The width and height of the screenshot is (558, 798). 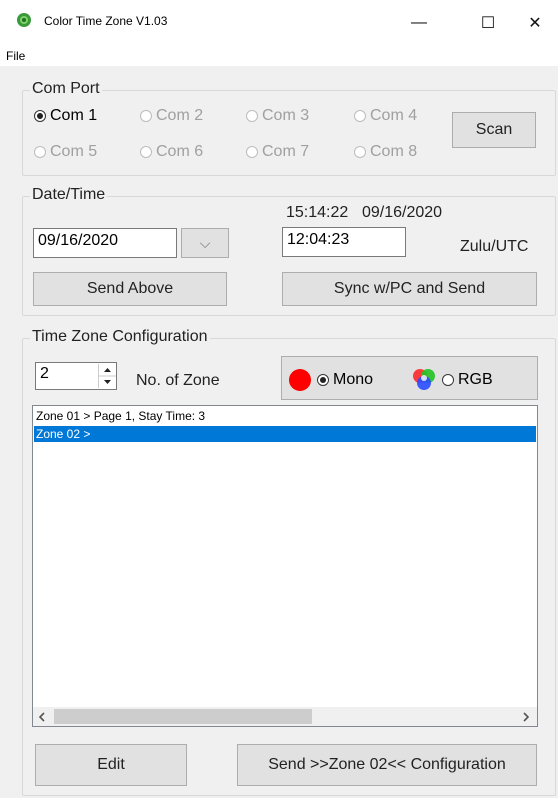 I want to click on mono-red-dot-icon, so click(x=300, y=380).